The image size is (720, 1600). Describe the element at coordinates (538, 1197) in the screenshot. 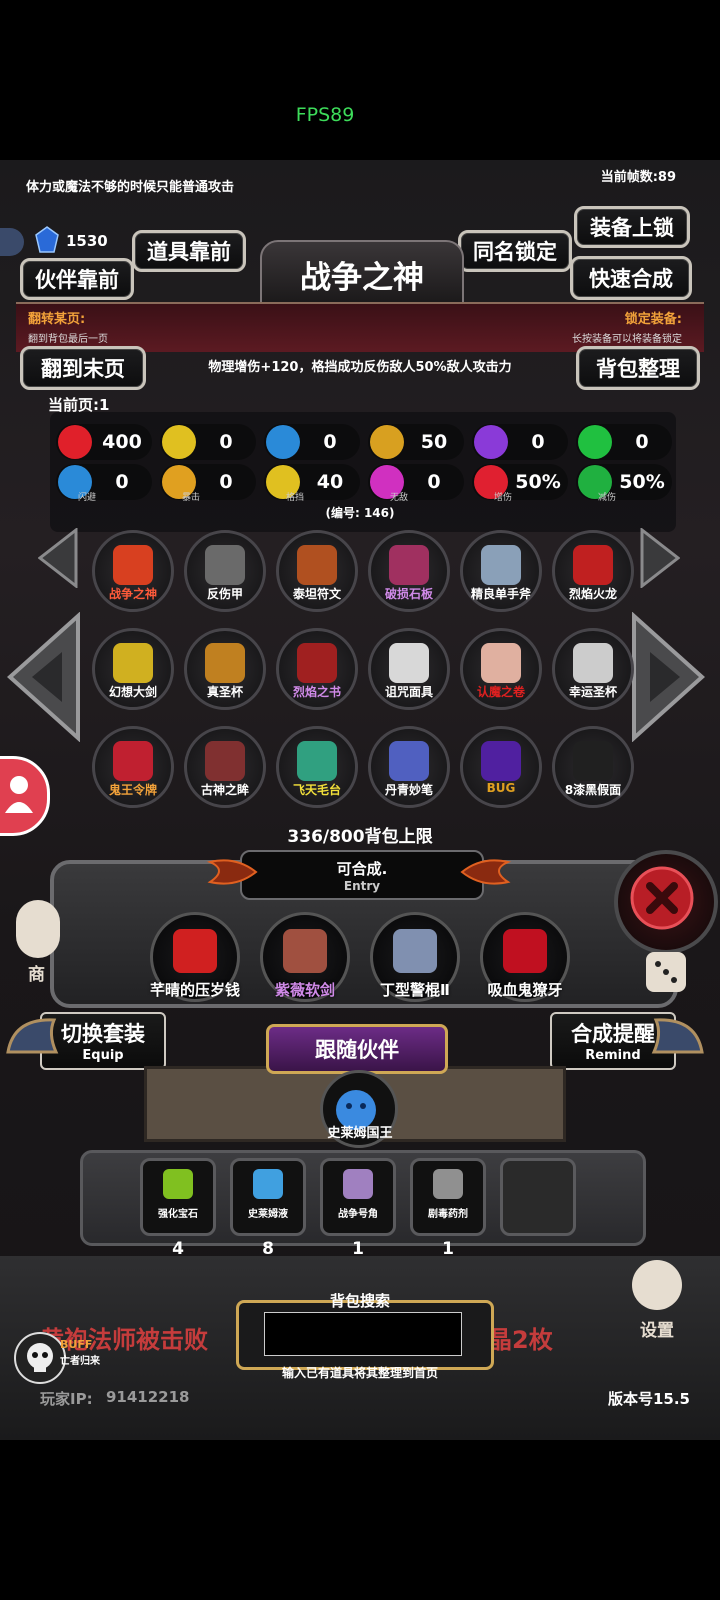

I see `inventory-slot` at that location.